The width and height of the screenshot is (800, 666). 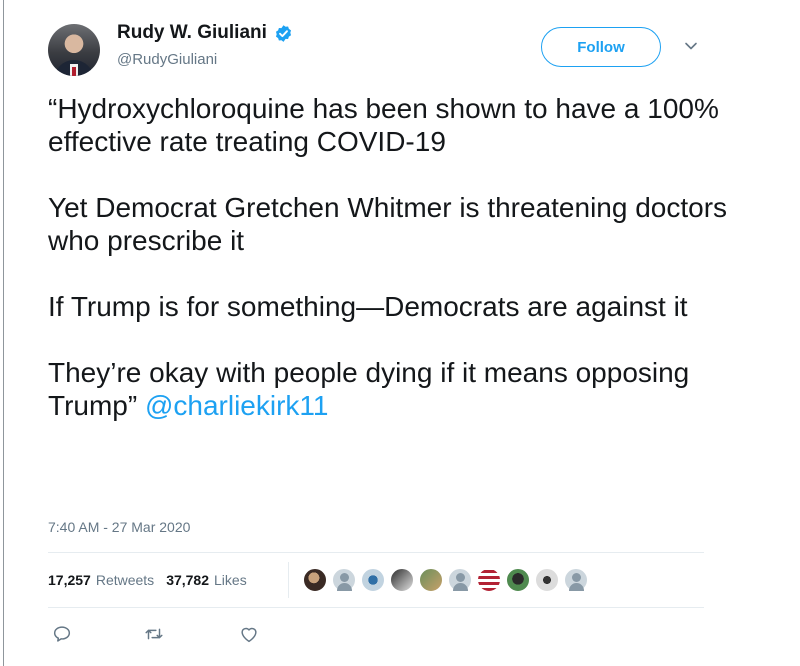 I want to click on chevron-down-icon, so click(x=691, y=46).